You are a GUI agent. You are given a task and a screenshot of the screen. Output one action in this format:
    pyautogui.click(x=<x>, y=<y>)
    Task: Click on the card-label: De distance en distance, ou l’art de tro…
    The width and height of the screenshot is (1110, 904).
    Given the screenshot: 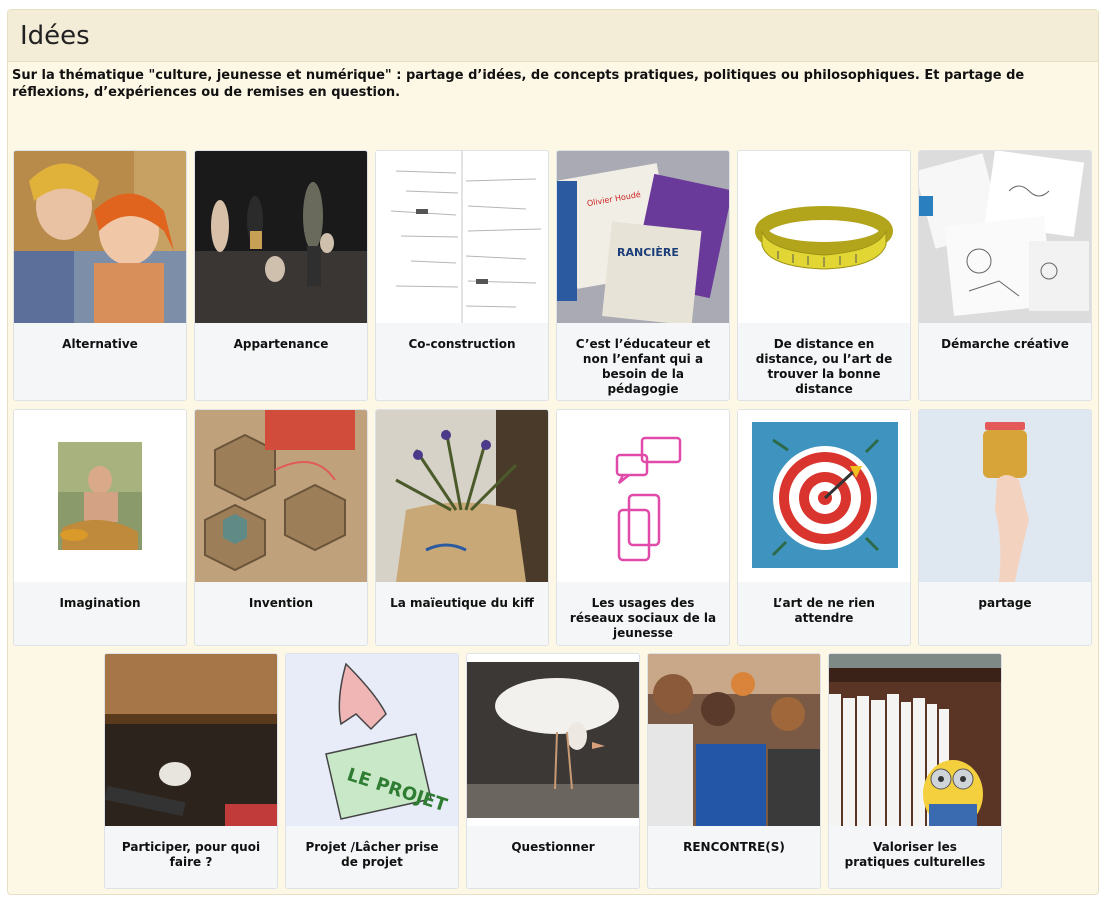 What is the action you would take?
    pyautogui.click(x=824, y=366)
    